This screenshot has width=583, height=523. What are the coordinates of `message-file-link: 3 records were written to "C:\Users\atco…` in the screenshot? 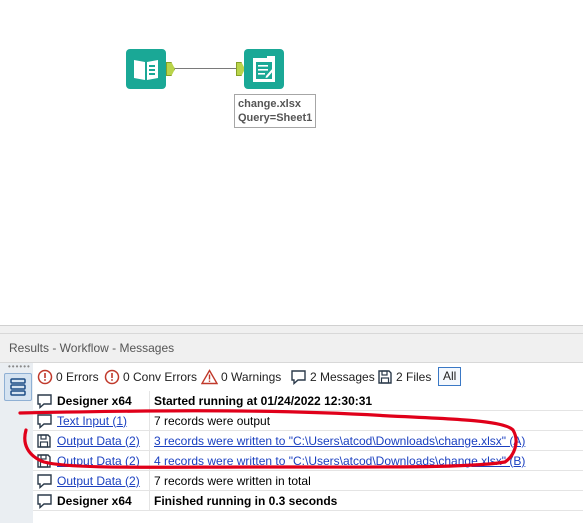 It's located at (368, 441).